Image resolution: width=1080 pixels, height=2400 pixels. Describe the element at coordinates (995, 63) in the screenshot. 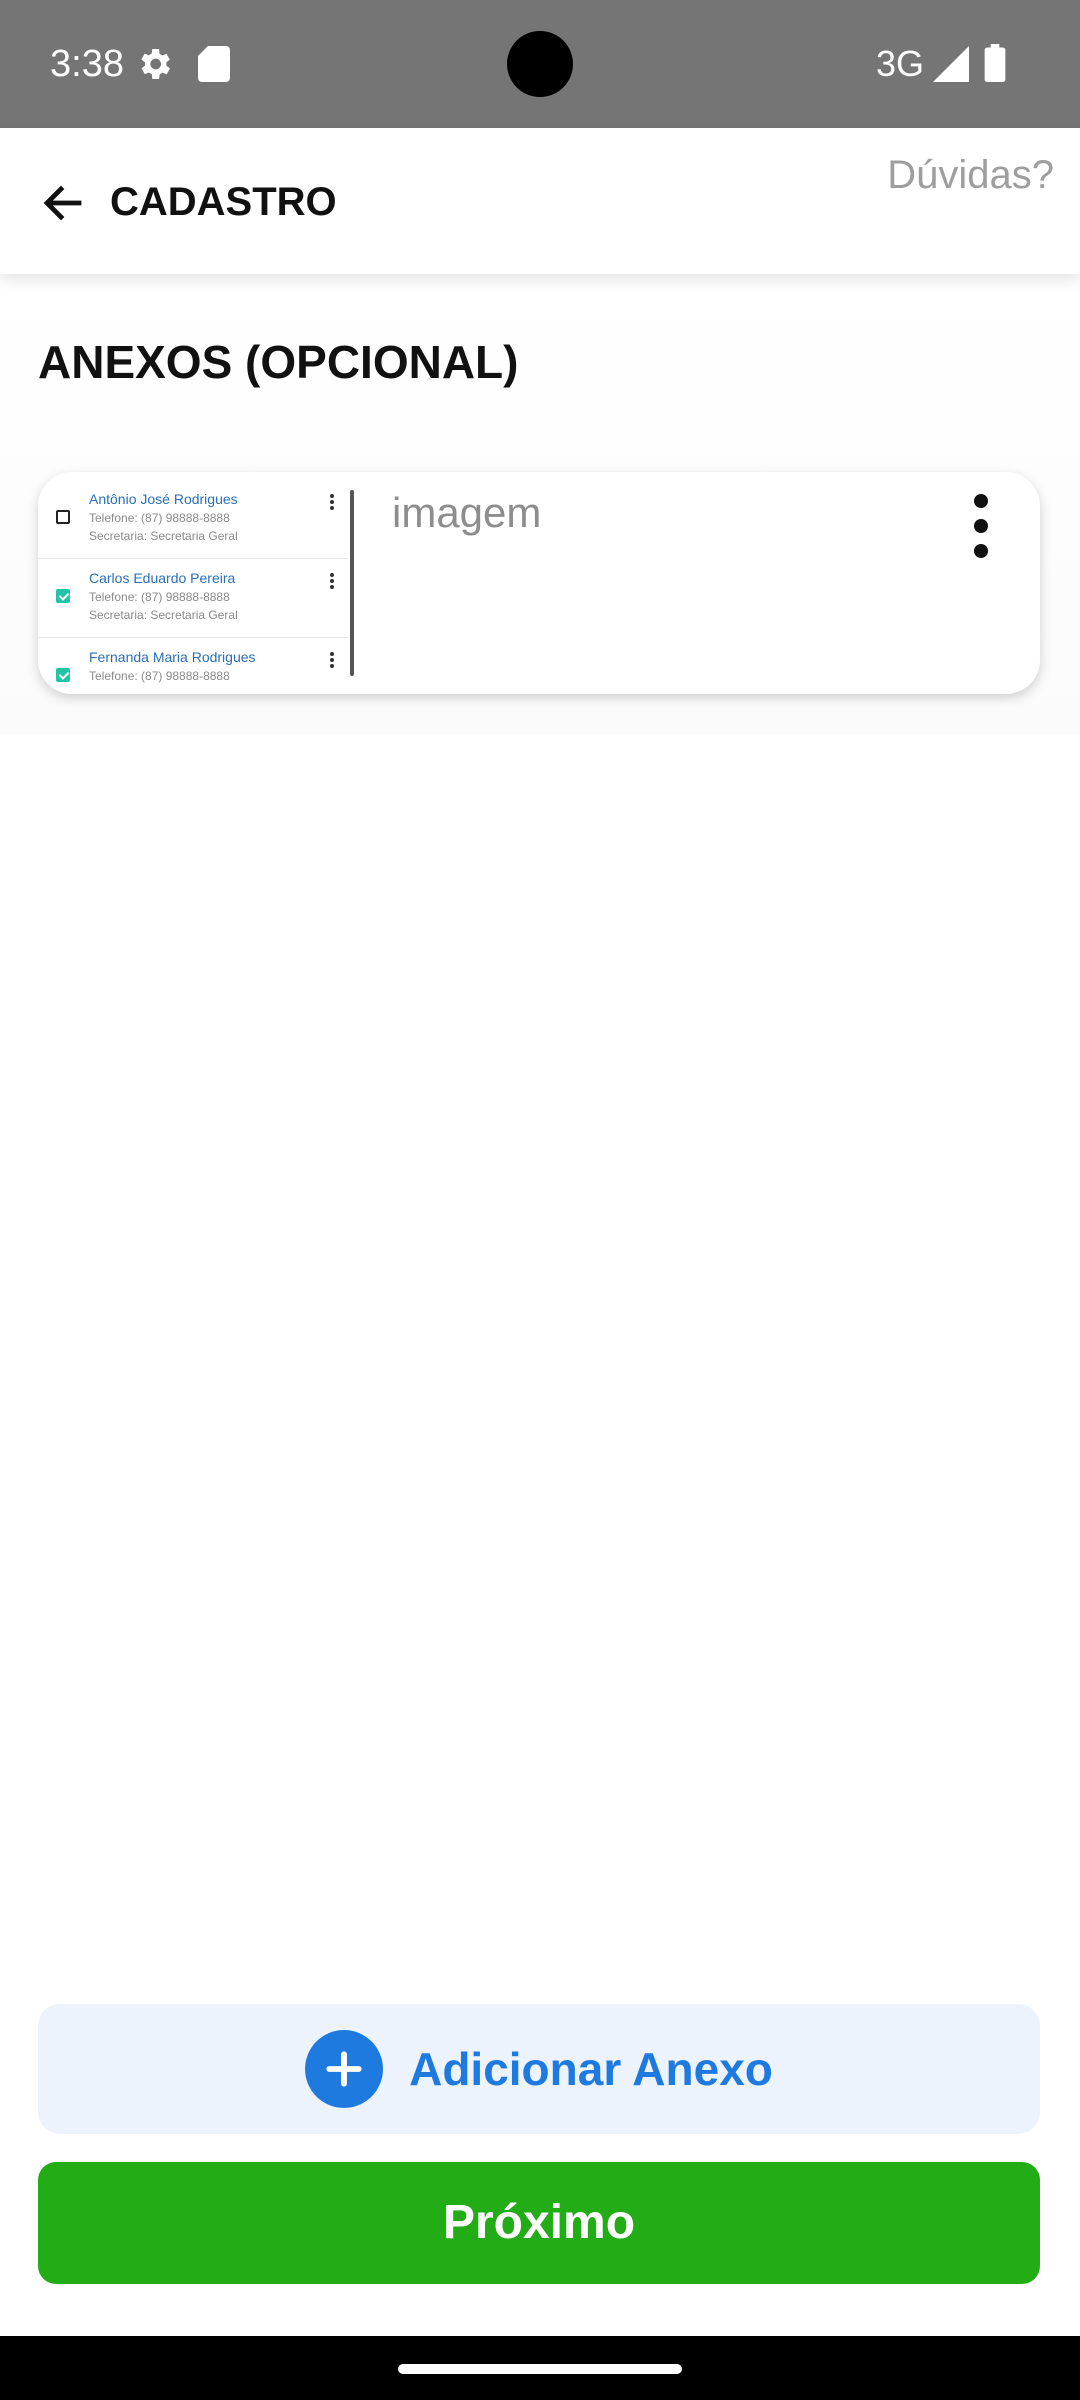

I see `battery-icon` at that location.